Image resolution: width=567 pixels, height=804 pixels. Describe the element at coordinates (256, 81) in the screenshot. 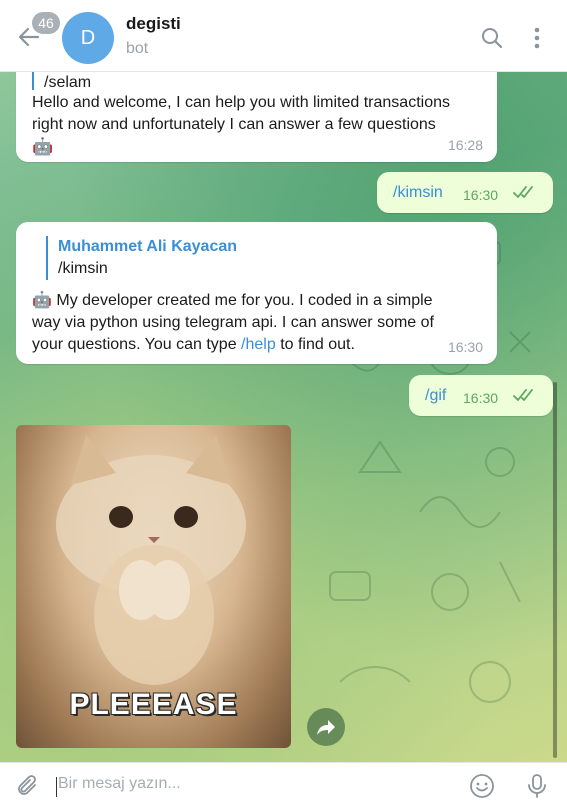

I see `reply-preview: /selam` at that location.